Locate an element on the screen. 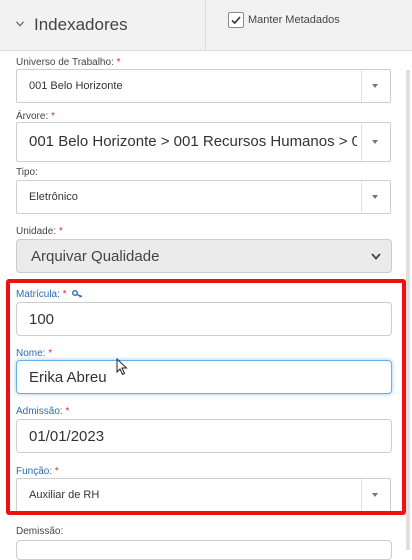  universo-dropdown-arrow is located at coordinates (375, 86).